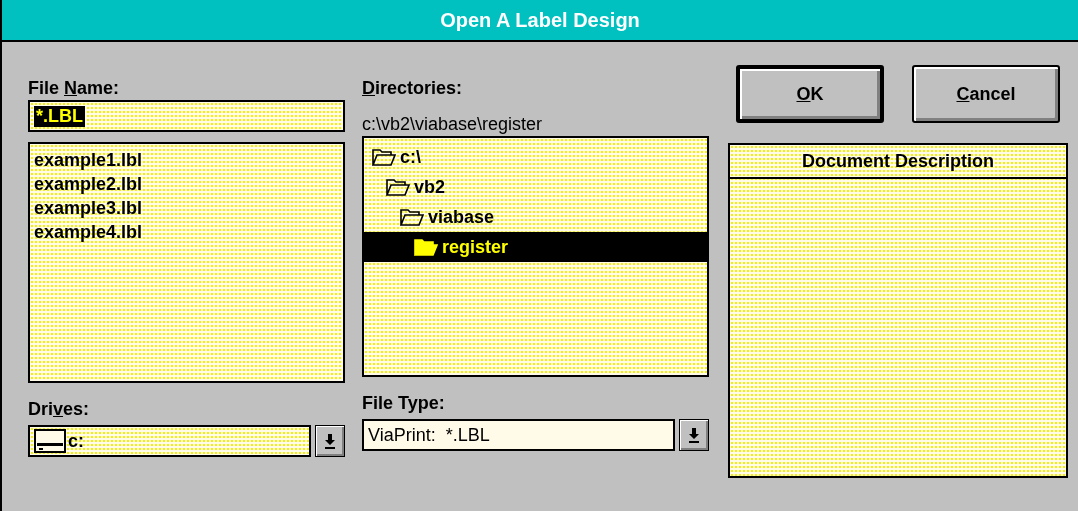 The width and height of the screenshot is (1078, 511). What do you see at coordinates (50, 441) in the screenshot?
I see `drive-icon` at bounding box center [50, 441].